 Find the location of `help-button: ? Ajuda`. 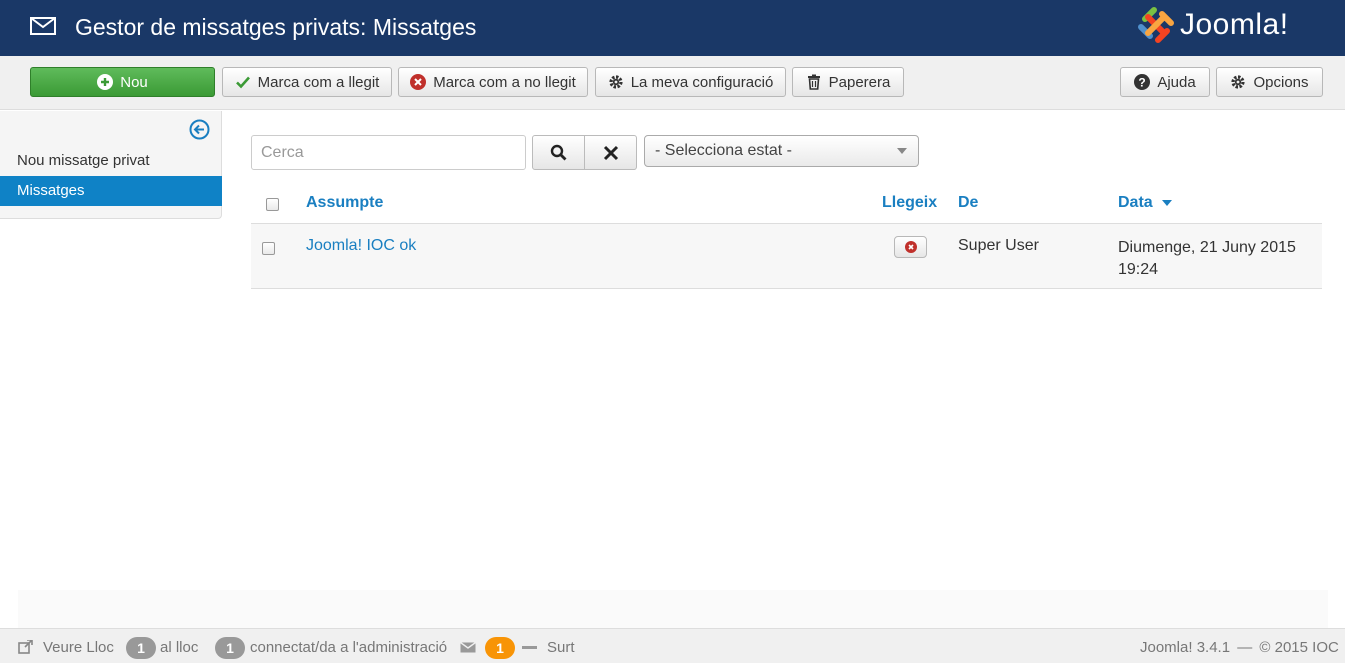

help-button: ? Ajuda is located at coordinates (1165, 82).